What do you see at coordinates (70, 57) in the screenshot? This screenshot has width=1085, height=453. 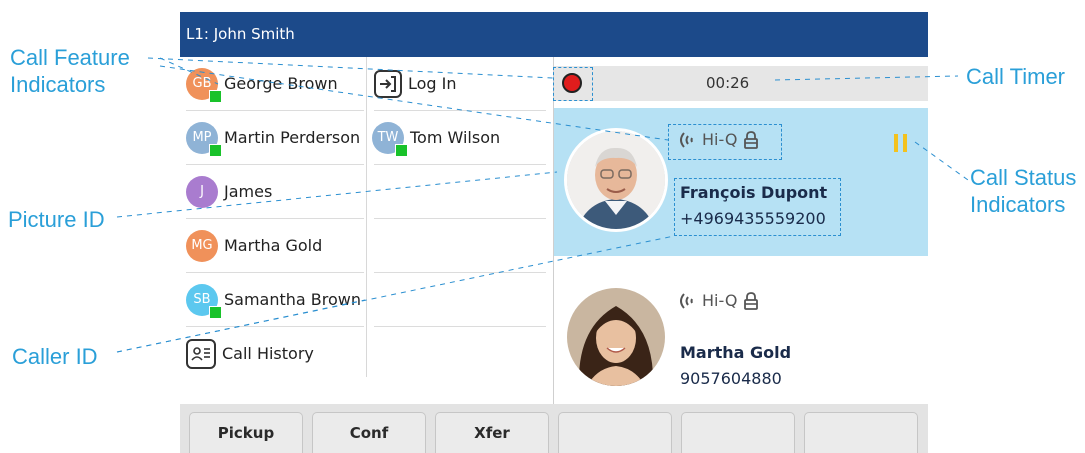 I see `callout-line: Call Feature` at bounding box center [70, 57].